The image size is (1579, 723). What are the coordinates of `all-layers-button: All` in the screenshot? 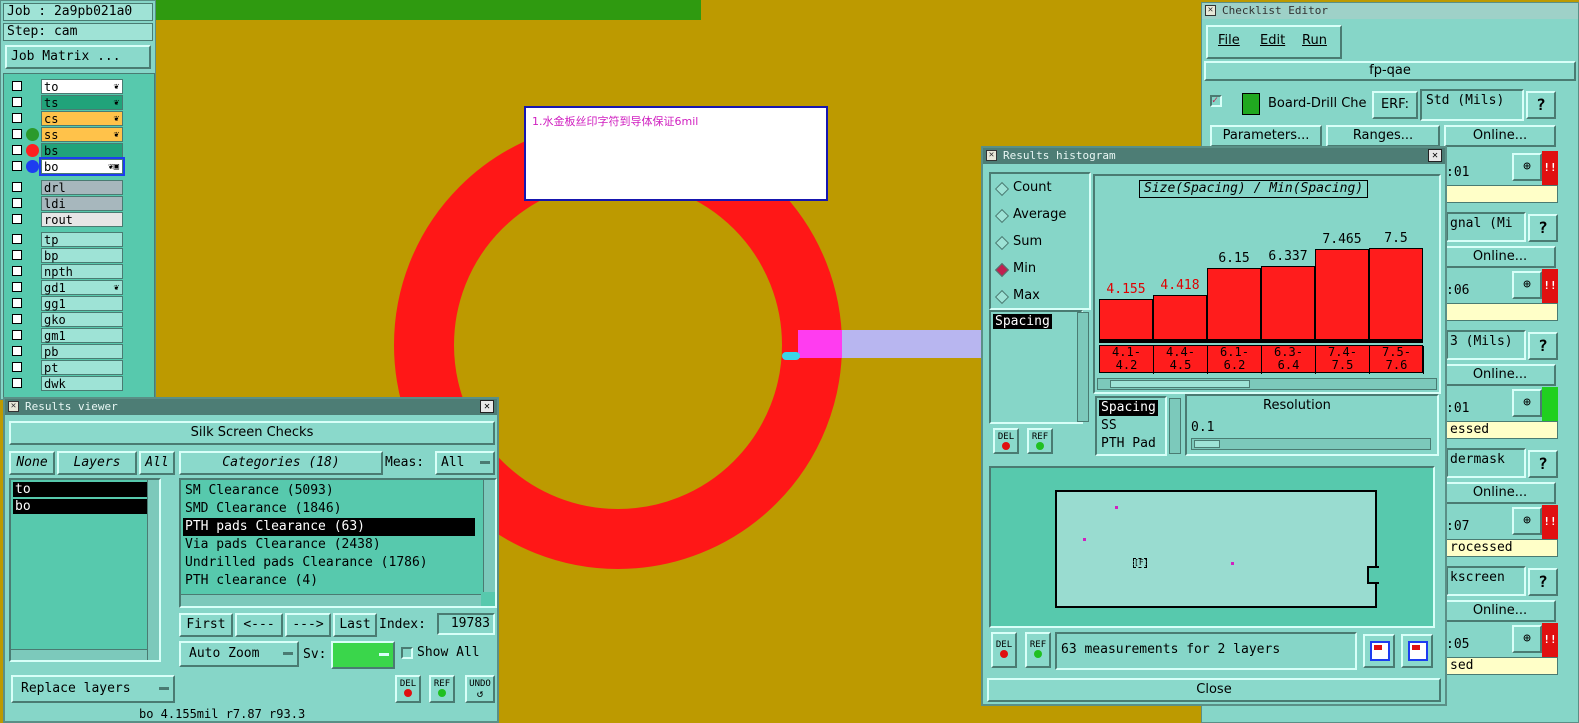 It's located at (157, 463).